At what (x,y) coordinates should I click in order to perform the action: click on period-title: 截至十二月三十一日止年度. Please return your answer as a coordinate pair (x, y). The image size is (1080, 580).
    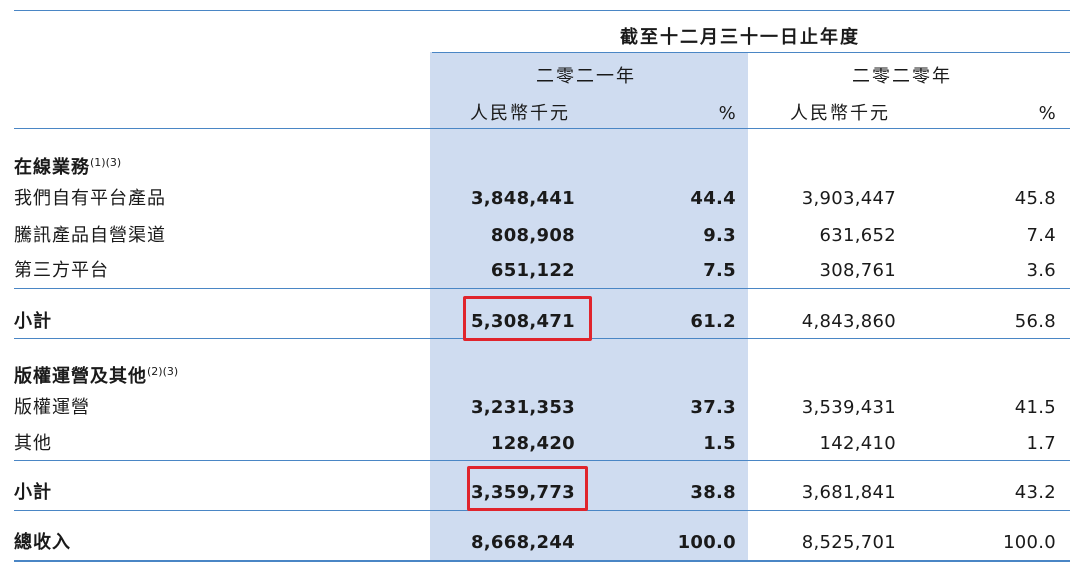
    Looking at the image, I should click on (740, 37).